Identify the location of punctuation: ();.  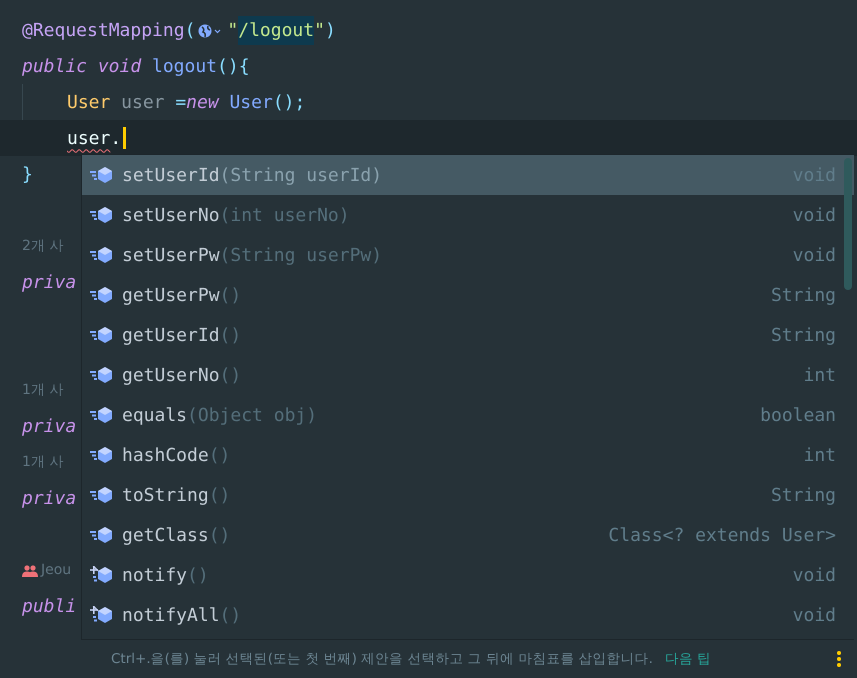
(289, 102).